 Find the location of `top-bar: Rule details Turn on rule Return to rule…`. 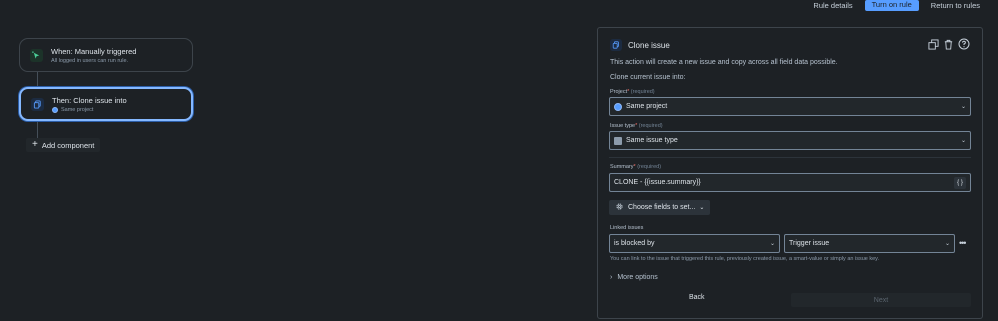

top-bar: Rule details Turn on rule Return to rule… is located at coordinates (896, 5).